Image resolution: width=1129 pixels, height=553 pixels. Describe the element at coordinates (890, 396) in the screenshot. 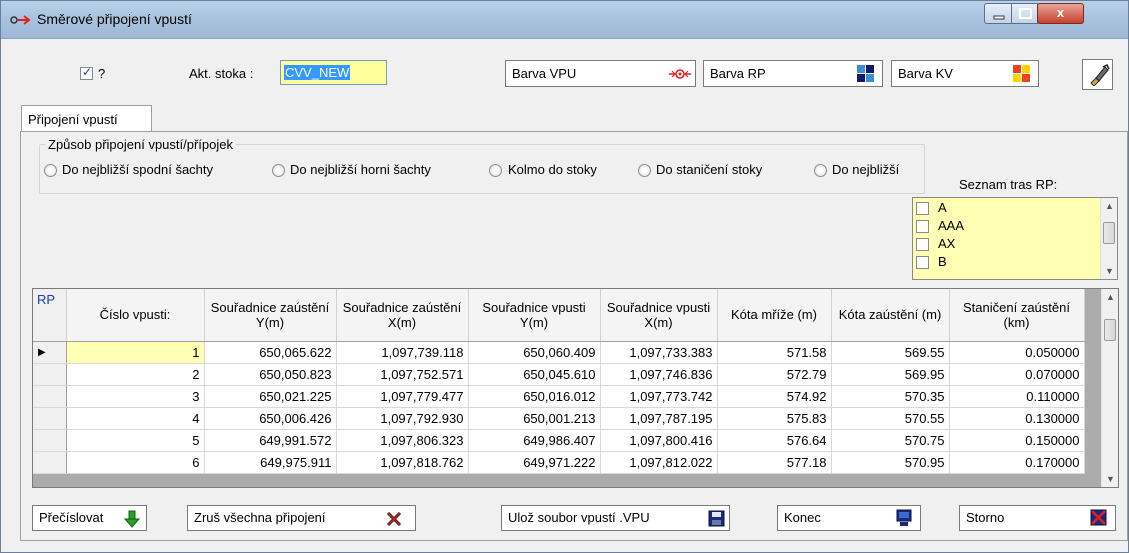

I see `table-cell: 570.35` at that location.